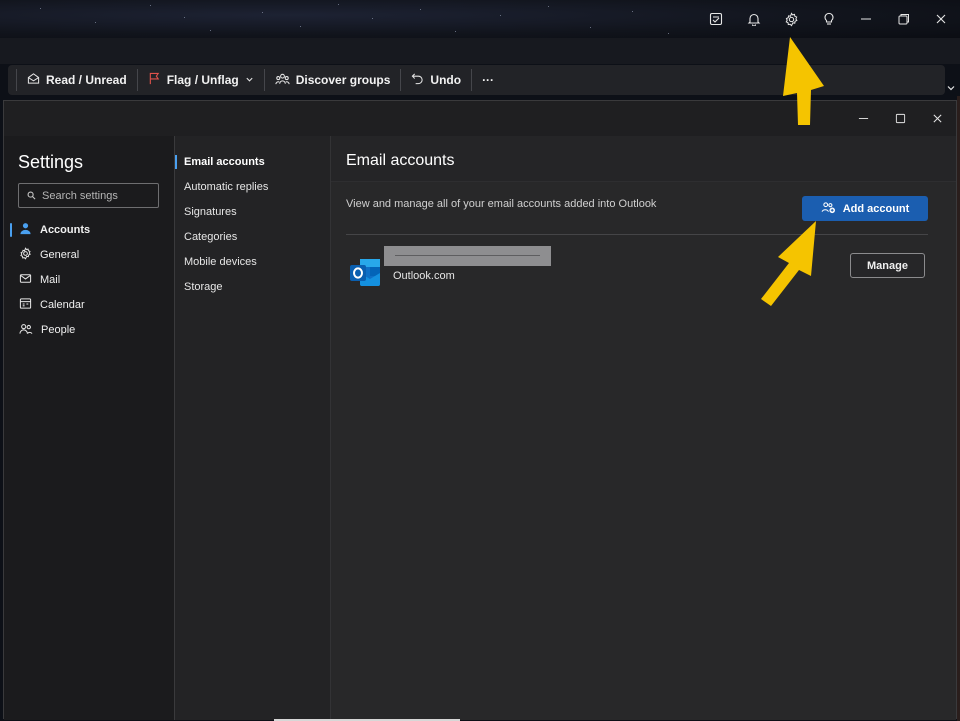 This screenshot has height=721, width=960. What do you see at coordinates (828, 209) in the screenshot?
I see `add-person-icon` at bounding box center [828, 209].